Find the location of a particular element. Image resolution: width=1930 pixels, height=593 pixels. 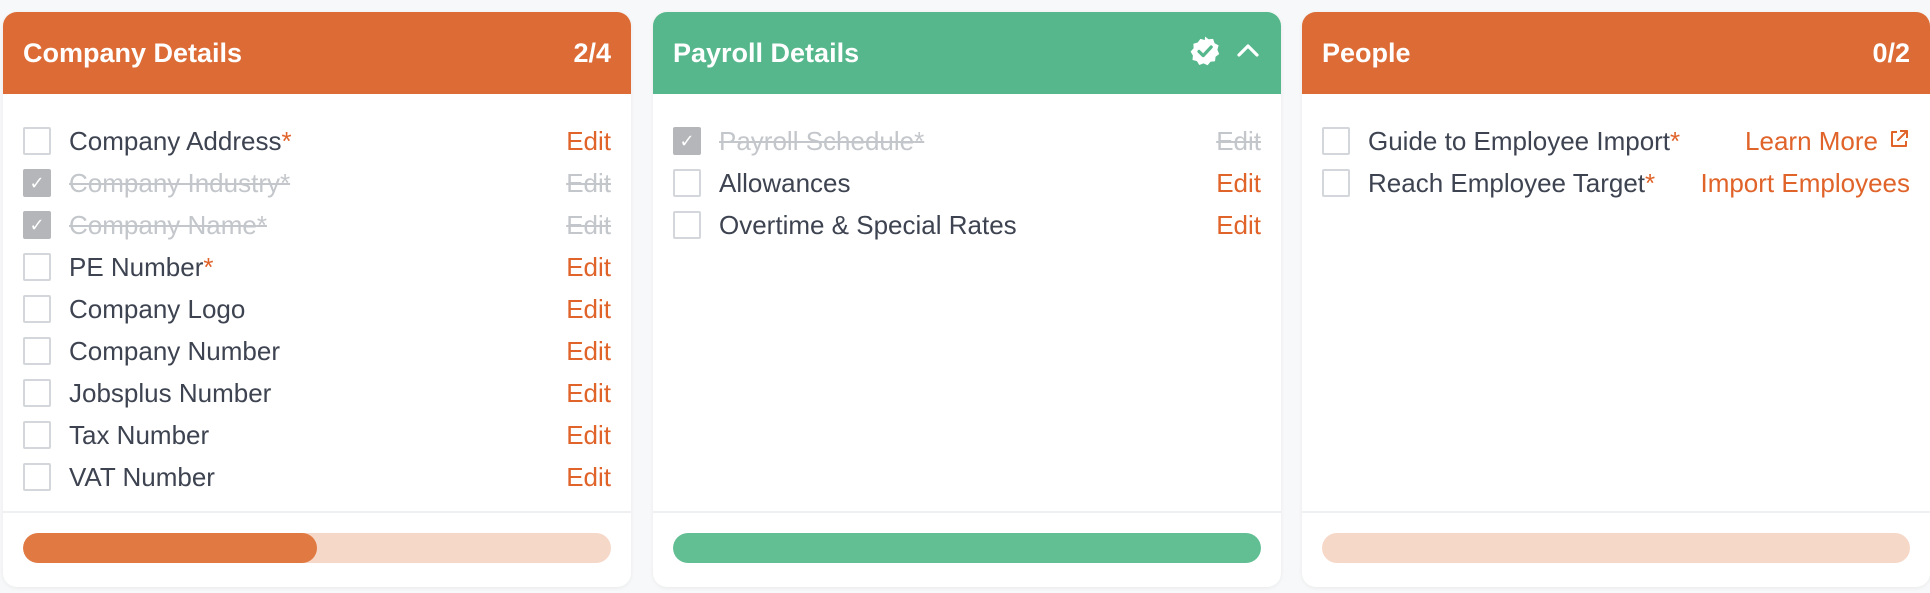

chevron-up-icon is located at coordinates (1248, 53).